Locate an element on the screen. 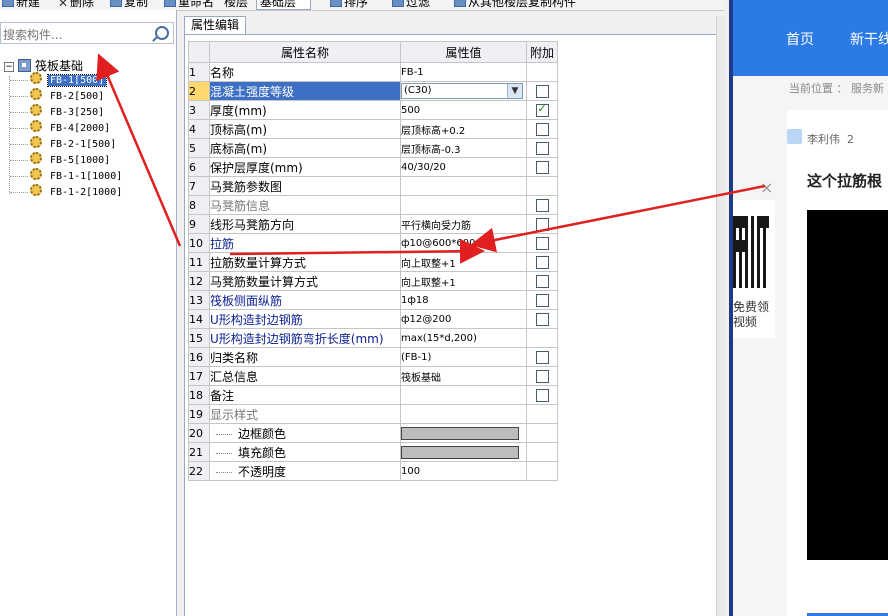  property-name-cell: 筏板侧面纵筋 is located at coordinates (305, 300).